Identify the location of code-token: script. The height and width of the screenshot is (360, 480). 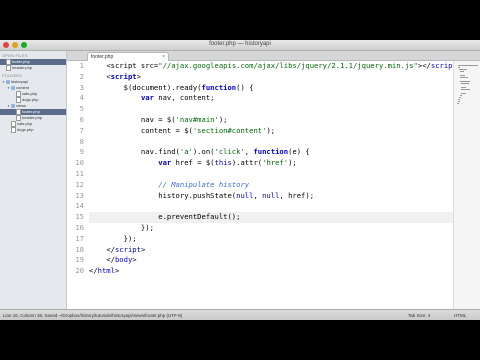
(123, 76).